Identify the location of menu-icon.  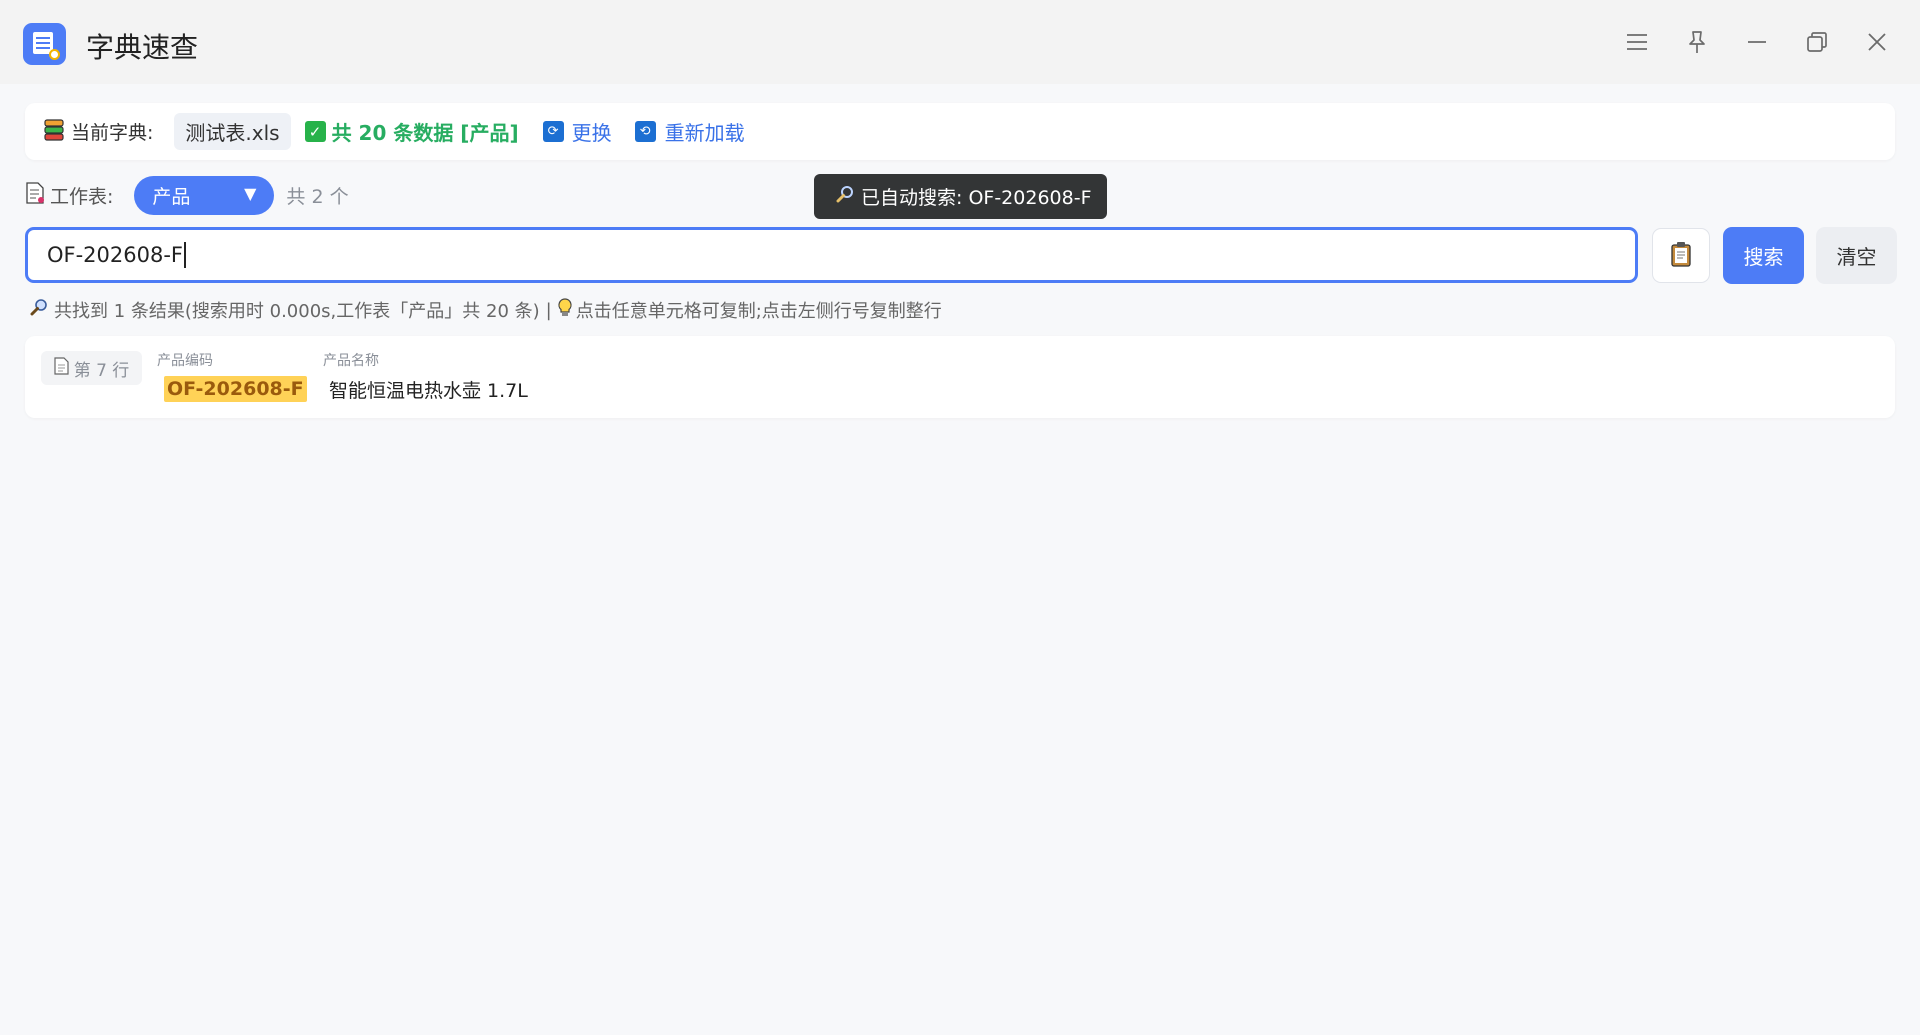
(1637, 42).